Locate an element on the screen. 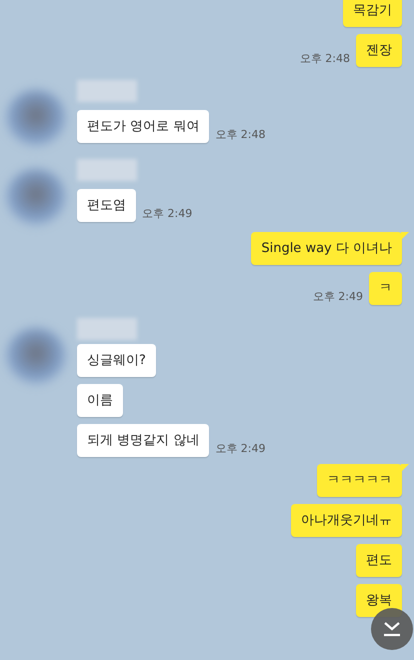 Image resolution: width=414 pixels, height=660 pixels. received-message-bubble: 싱글웨이? is located at coordinates (116, 360).